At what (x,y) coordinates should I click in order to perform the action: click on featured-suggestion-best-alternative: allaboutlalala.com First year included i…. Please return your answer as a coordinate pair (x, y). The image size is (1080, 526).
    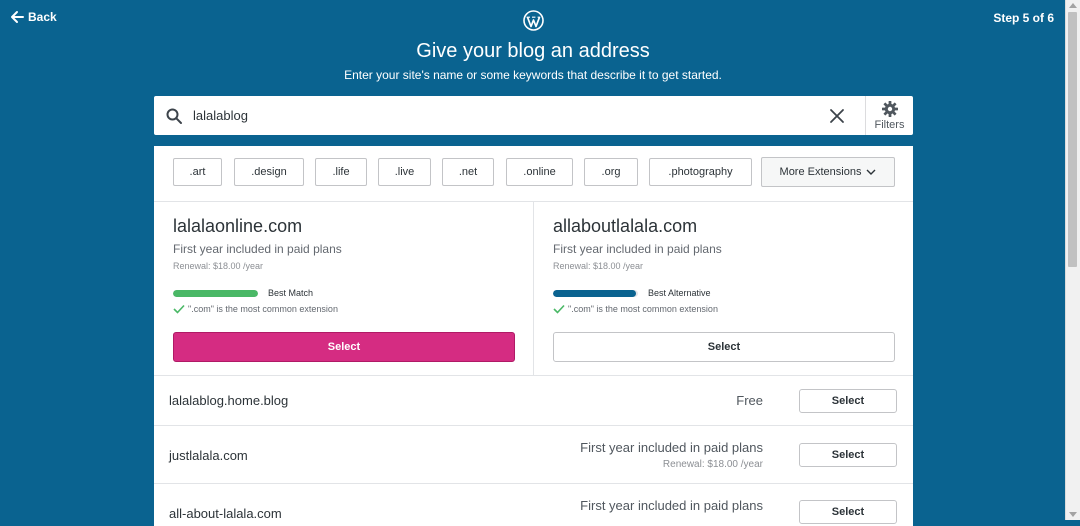
    Looking at the image, I should click on (723, 289).